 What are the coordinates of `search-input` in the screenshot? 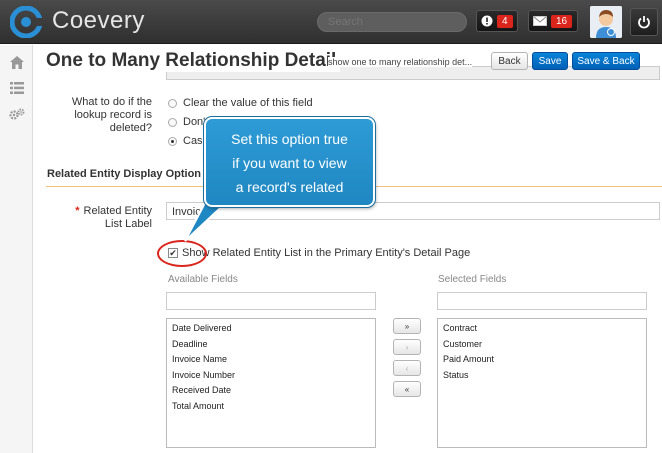 It's located at (392, 22).